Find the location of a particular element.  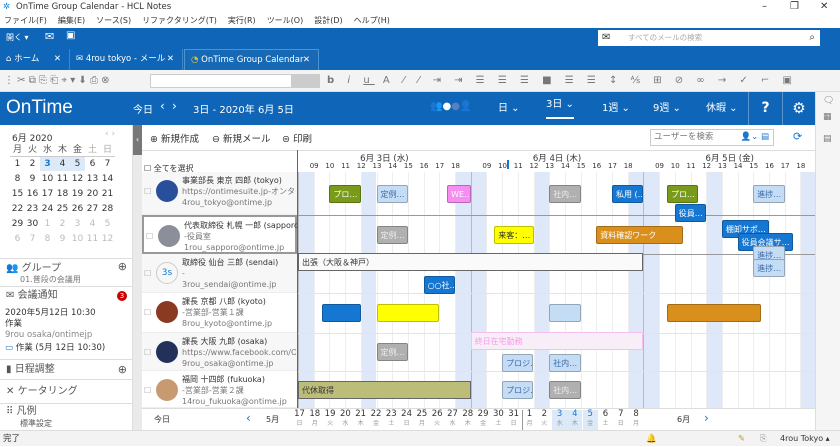

day-cell: 10 is located at coordinates (47, 178).